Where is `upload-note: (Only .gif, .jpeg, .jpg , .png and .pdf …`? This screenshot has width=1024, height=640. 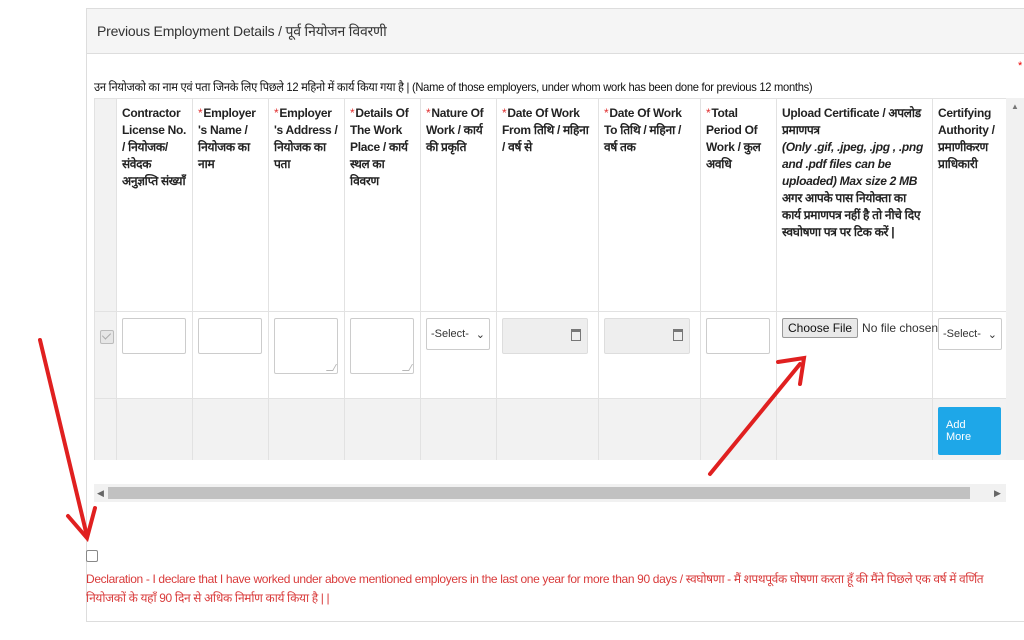
upload-note: (Only .gif, .jpeg, .jpg , .png and .pdf … is located at coordinates (852, 164).